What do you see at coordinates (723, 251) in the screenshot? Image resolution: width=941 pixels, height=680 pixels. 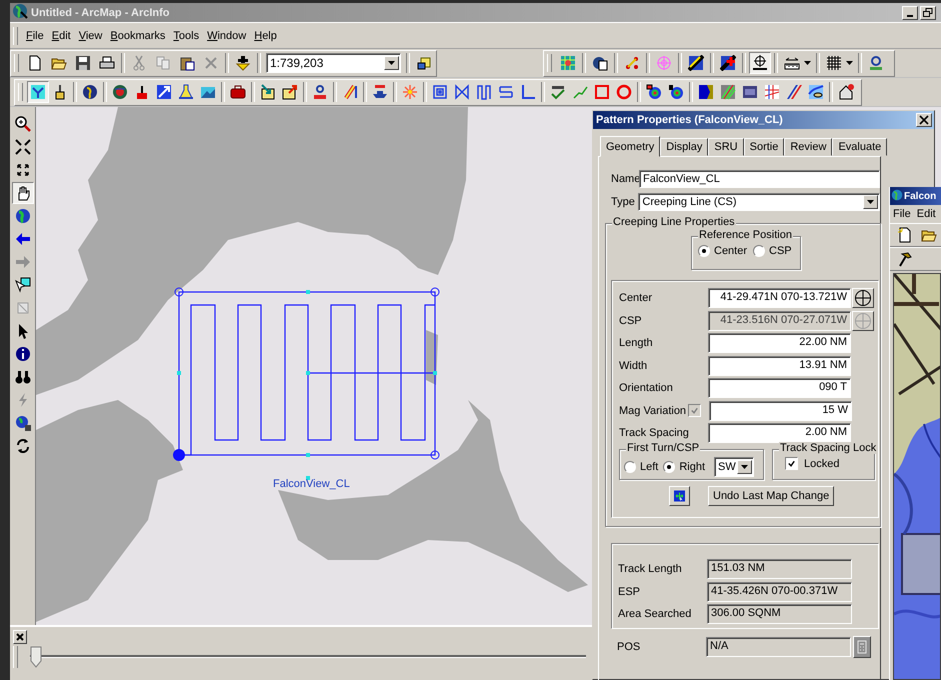 I see `radio-option: Center` at bounding box center [723, 251].